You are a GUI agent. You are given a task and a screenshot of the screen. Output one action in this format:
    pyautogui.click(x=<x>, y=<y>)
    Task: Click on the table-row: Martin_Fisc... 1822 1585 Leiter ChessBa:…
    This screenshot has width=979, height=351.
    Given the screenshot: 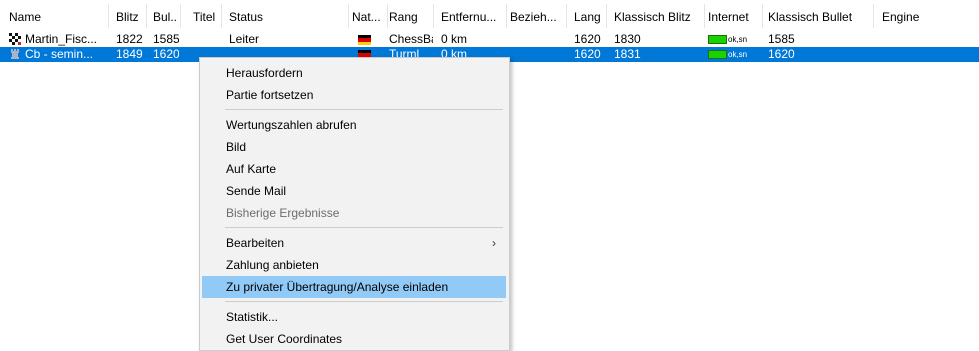 What is the action you would take?
    pyautogui.click(x=489, y=39)
    